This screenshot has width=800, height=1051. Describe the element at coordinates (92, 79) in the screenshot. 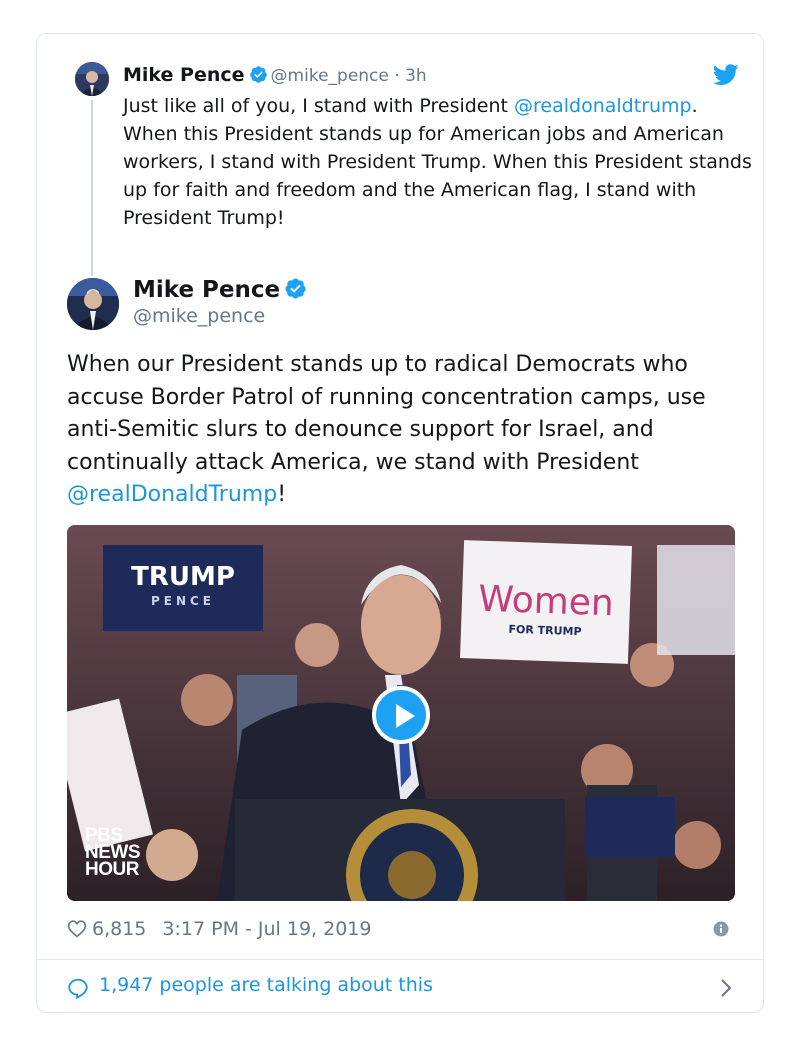

I see `parent-avatar` at that location.